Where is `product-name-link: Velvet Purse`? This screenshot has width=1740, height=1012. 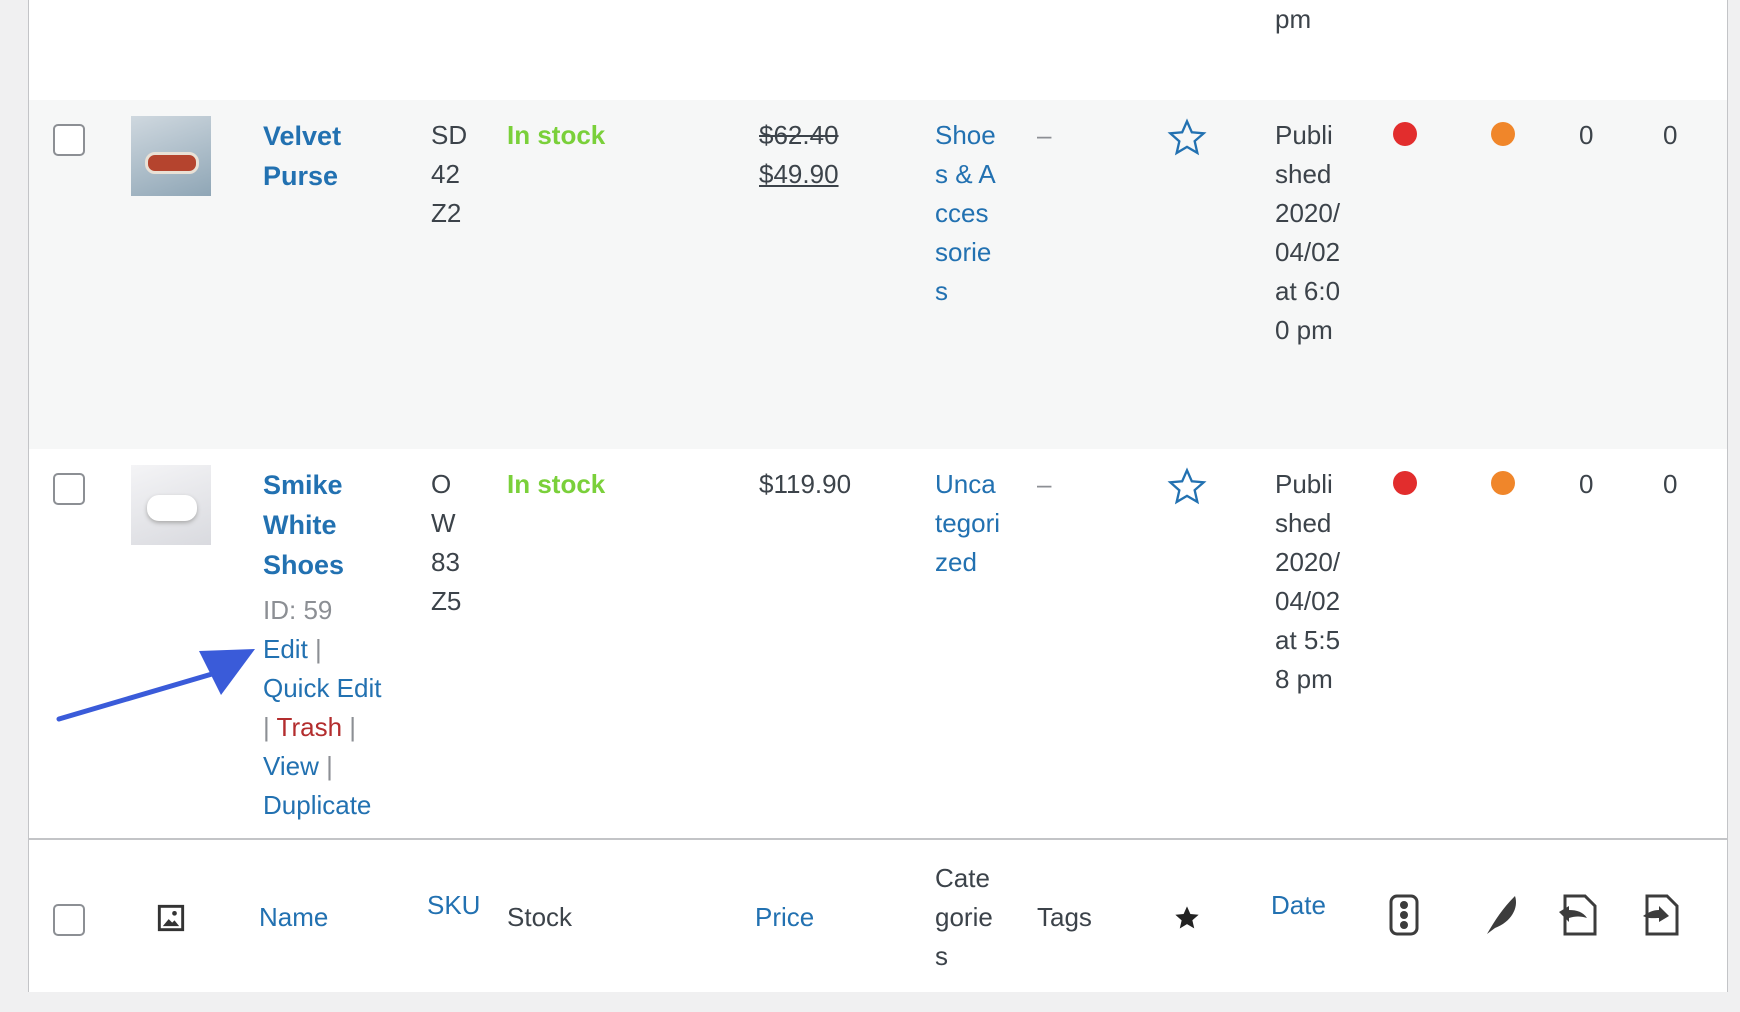
product-name-link: Velvet Purse is located at coordinates (328, 156).